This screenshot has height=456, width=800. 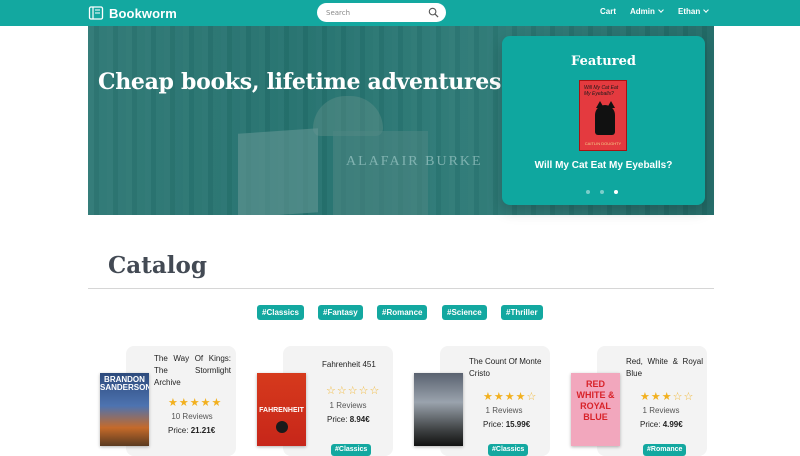 What do you see at coordinates (192, 371) in the screenshot?
I see `book-title: The Way Of Kings: The Stormlight Archive` at bounding box center [192, 371].